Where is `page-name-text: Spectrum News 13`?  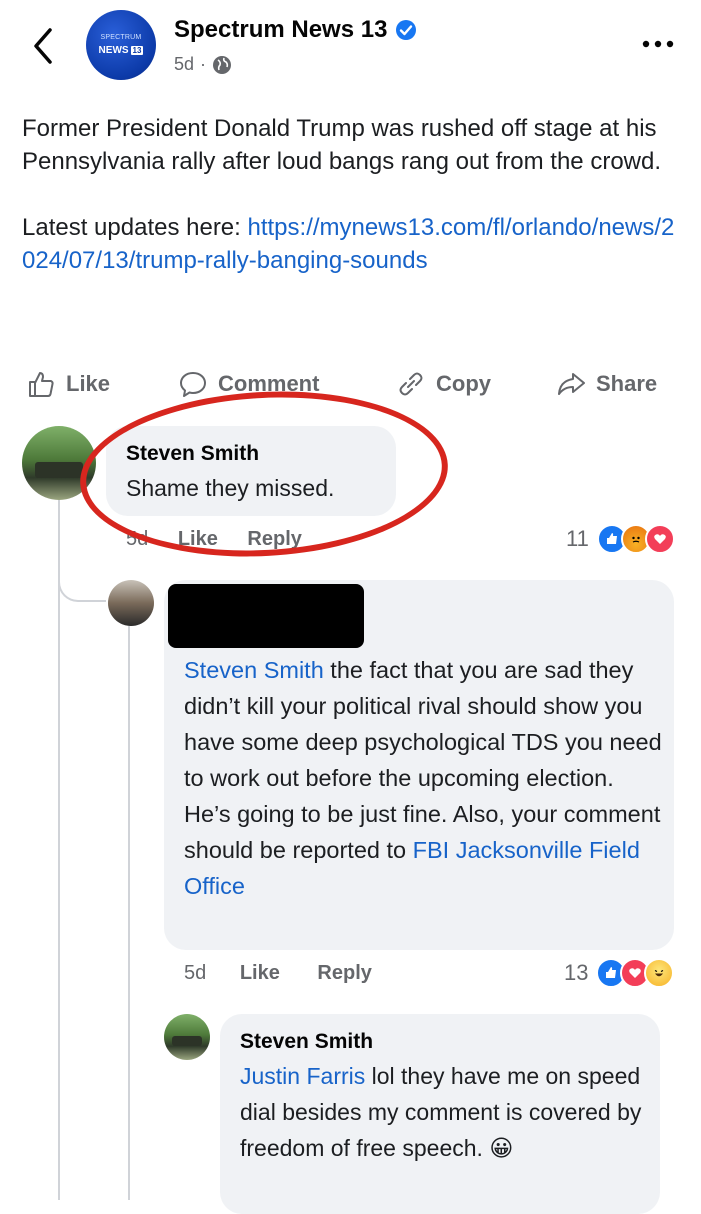
page-name-text: Spectrum News 13 is located at coordinates (280, 30).